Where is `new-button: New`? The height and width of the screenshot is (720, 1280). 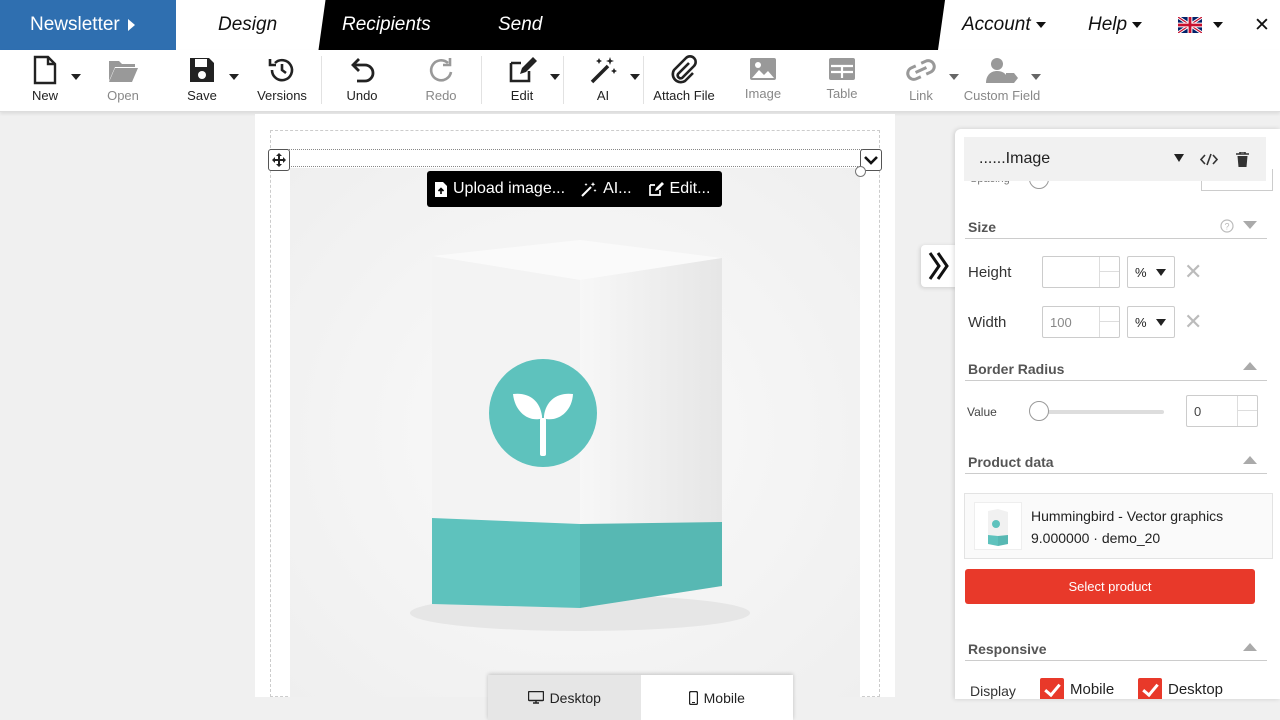 new-button: New is located at coordinates (45, 81).